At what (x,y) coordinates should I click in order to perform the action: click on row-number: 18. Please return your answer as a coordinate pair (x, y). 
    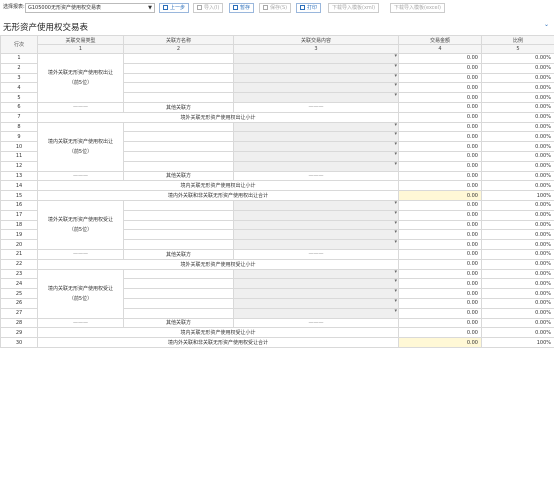
    Looking at the image, I should click on (19, 225).